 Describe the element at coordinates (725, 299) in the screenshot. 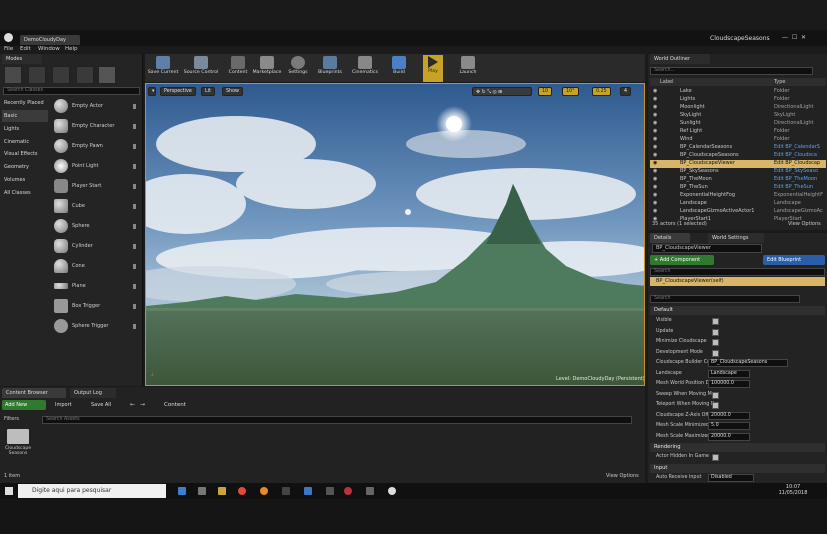

I see `property-search-input: Search` at that location.